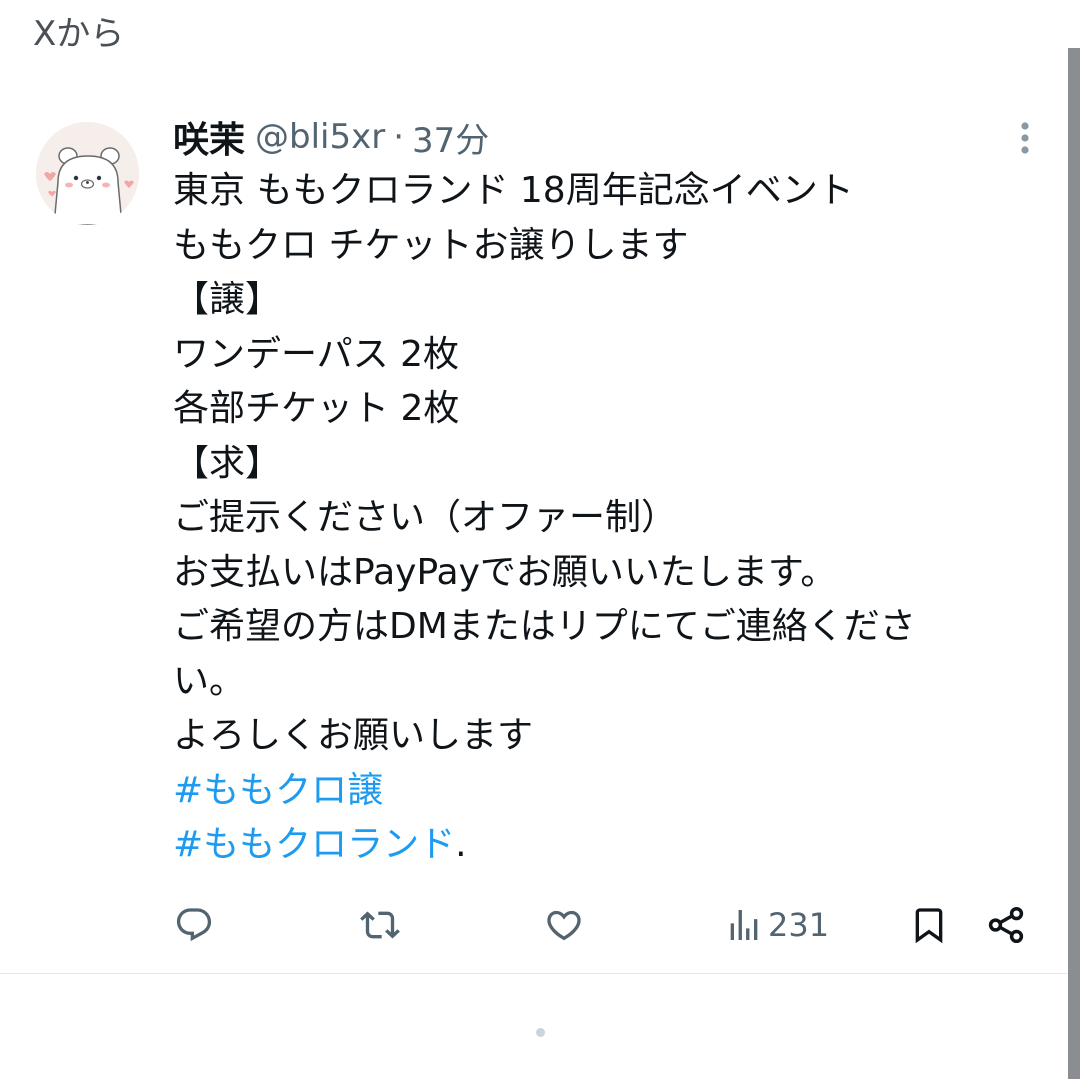 This screenshot has width=1080, height=1079. I want to click on tweet-line: 【求】, so click(227, 463).